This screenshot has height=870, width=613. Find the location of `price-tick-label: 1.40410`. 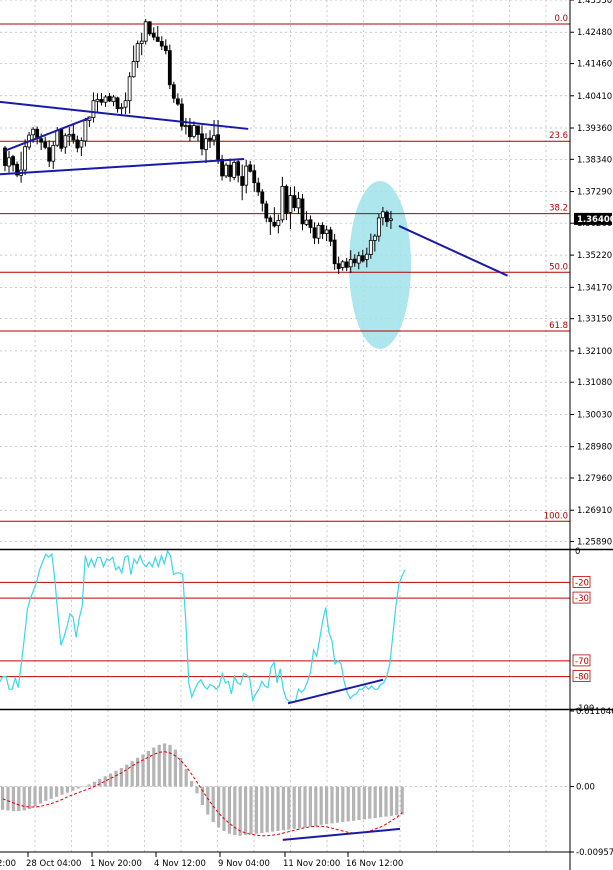

price-tick-label: 1.40410 is located at coordinates (594, 97).